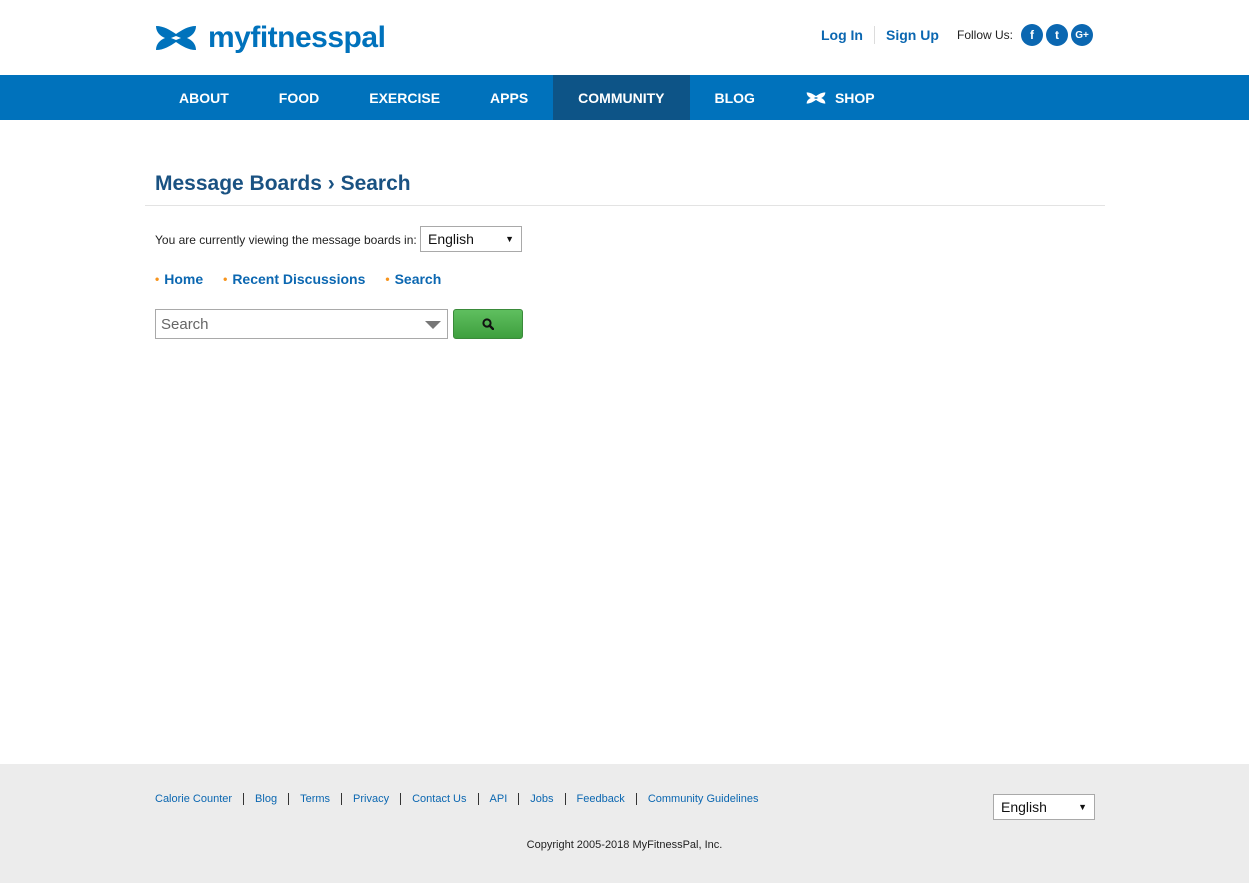  I want to click on footer-link-calorie-counter: Calorie Counter, so click(193, 799).